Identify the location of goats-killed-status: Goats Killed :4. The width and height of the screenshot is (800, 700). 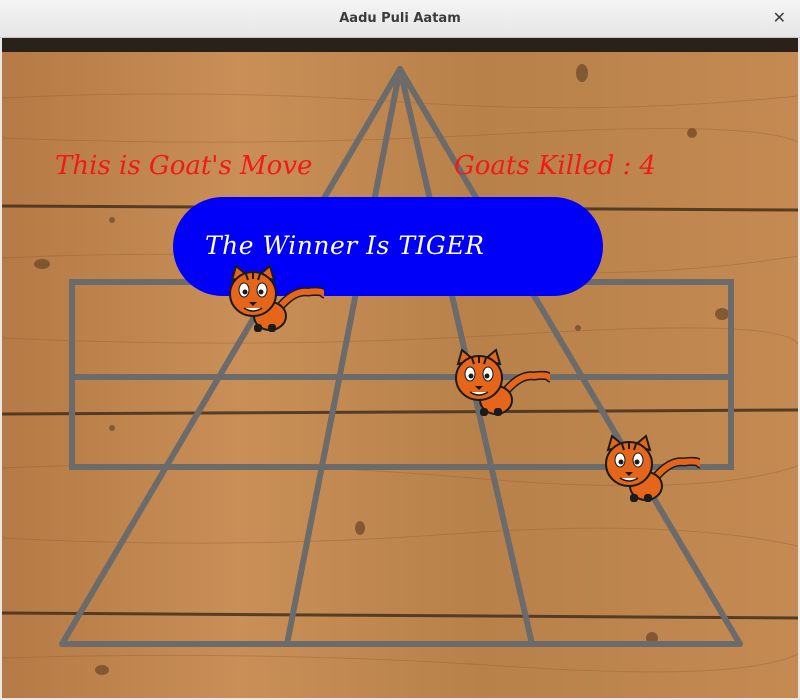
(555, 166).